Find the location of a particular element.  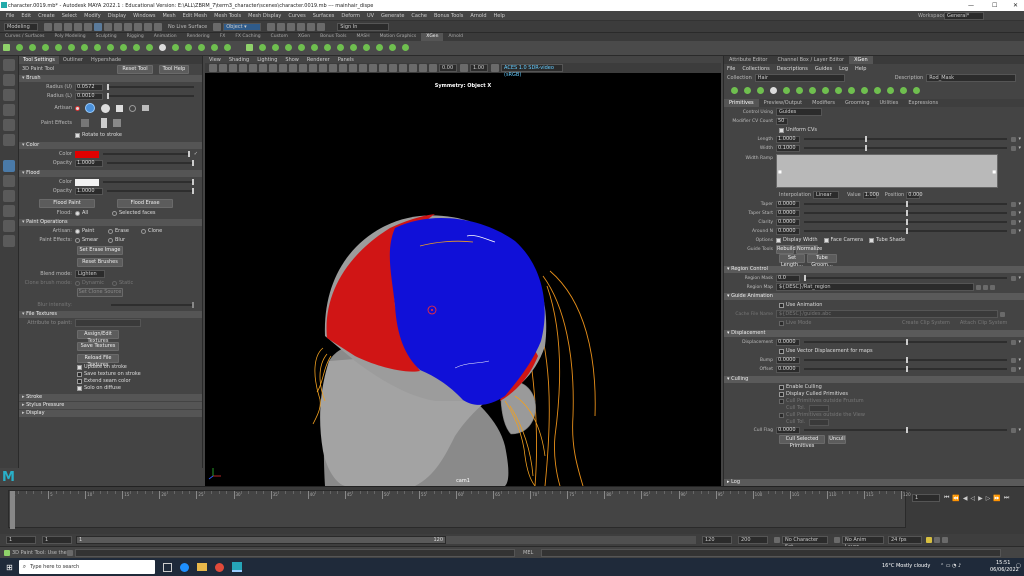

xgen-guide-rebuild-icon is located at coordinates (812, 91).